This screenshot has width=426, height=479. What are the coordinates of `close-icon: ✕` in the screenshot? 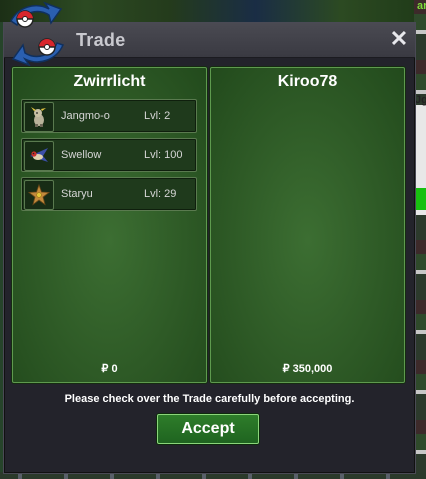 It's located at (399, 38).